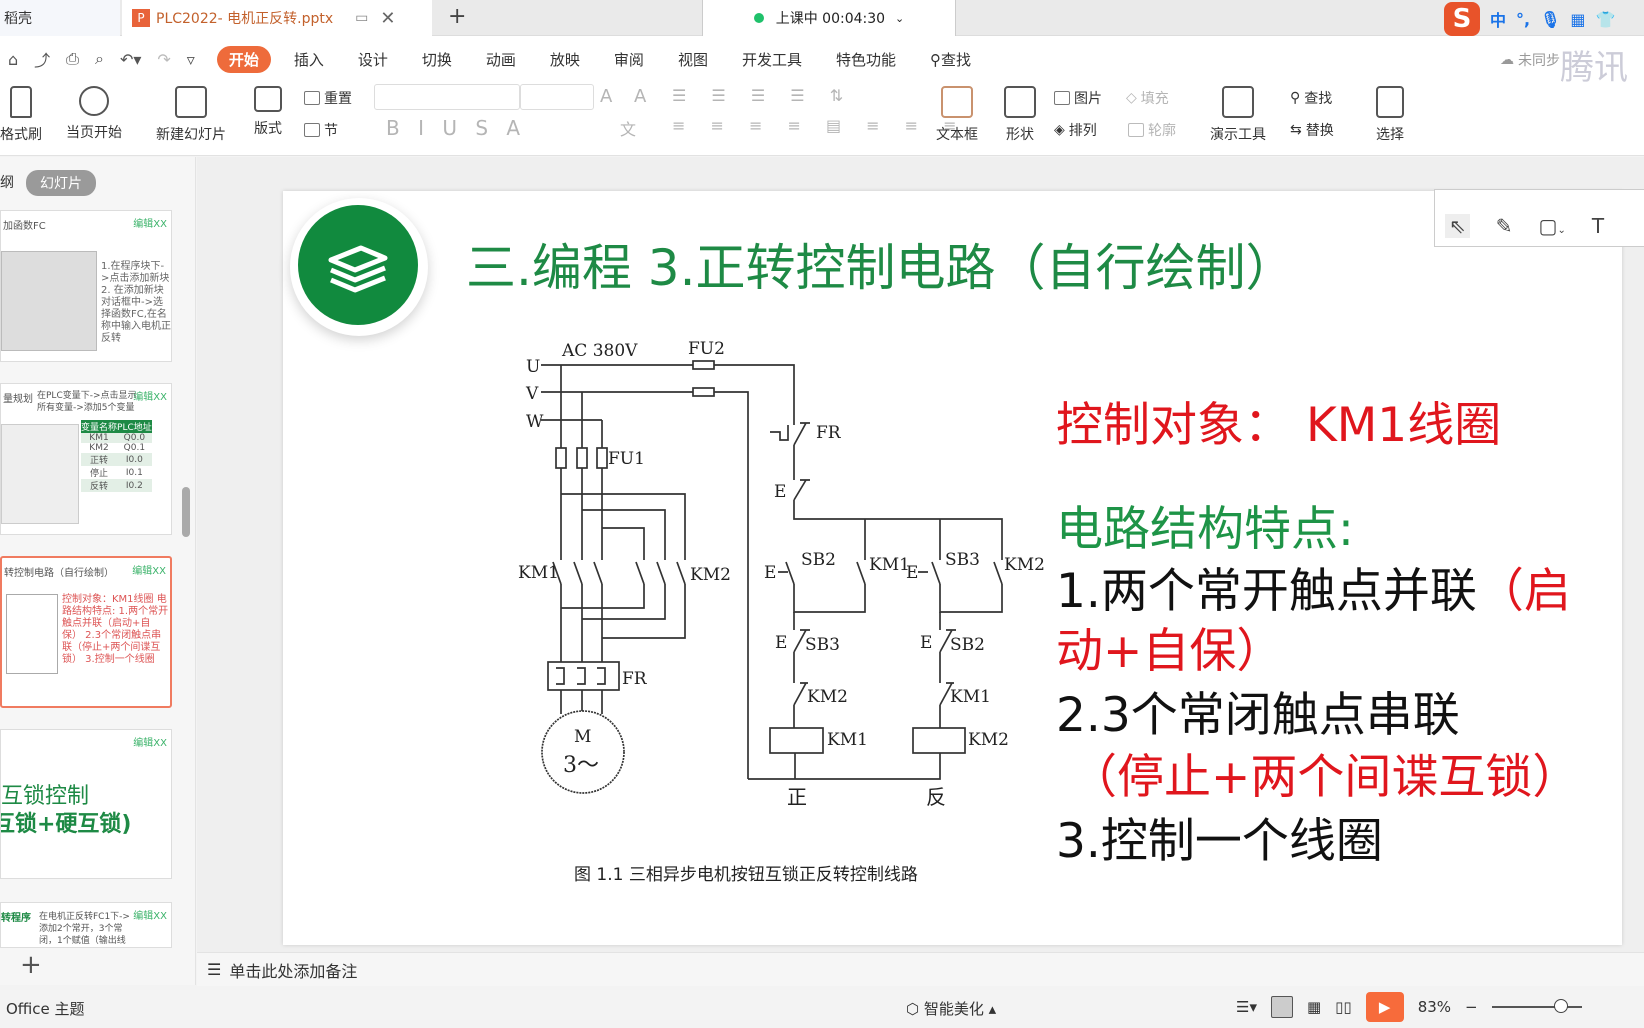 Image resolution: width=1644 pixels, height=1028 pixels. What do you see at coordinates (829, 18) in the screenshot?
I see `class-timer: 上课中 00:04:30 ⌄` at bounding box center [829, 18].